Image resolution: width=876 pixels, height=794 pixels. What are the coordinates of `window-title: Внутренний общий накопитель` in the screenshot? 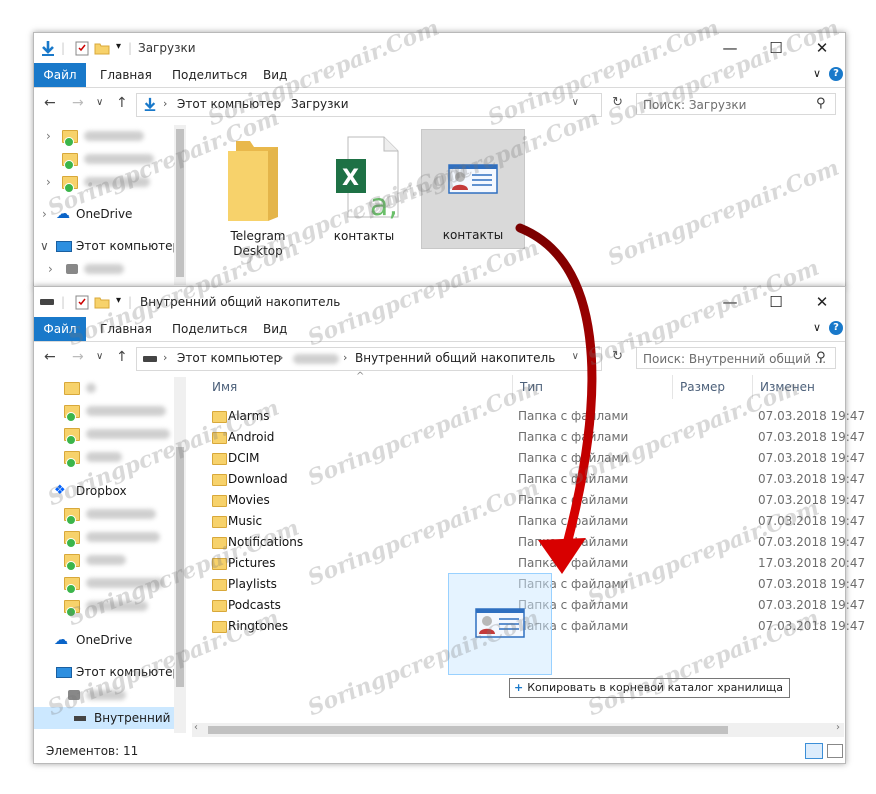 It's located at (240, 302).